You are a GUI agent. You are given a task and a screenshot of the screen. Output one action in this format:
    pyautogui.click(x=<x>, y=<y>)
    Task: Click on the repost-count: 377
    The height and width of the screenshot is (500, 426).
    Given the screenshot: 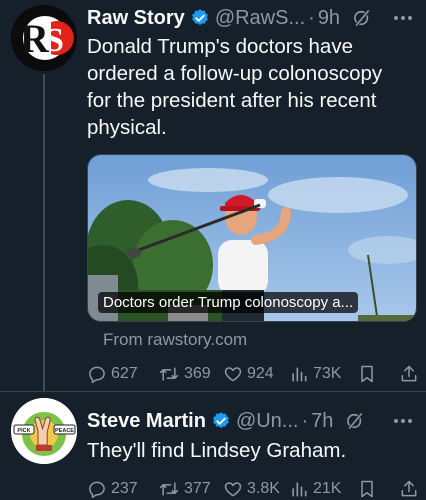 What is the action you would take?
    pyautogui.click(x=197, y=488)
    